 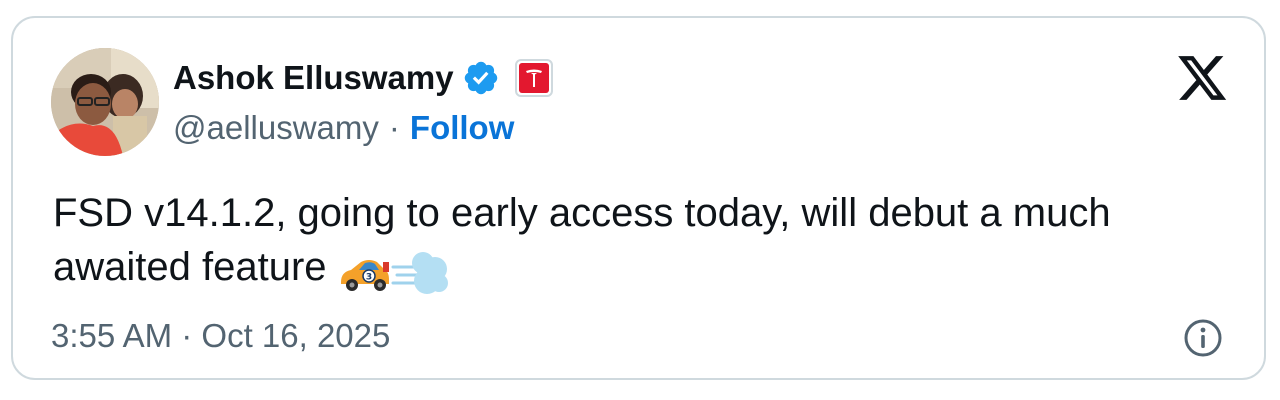 What do you see at coordinates (276, 128) in the screenshot?
I see `author-handle: @aelluswamy` at bounding box center [276, 128].